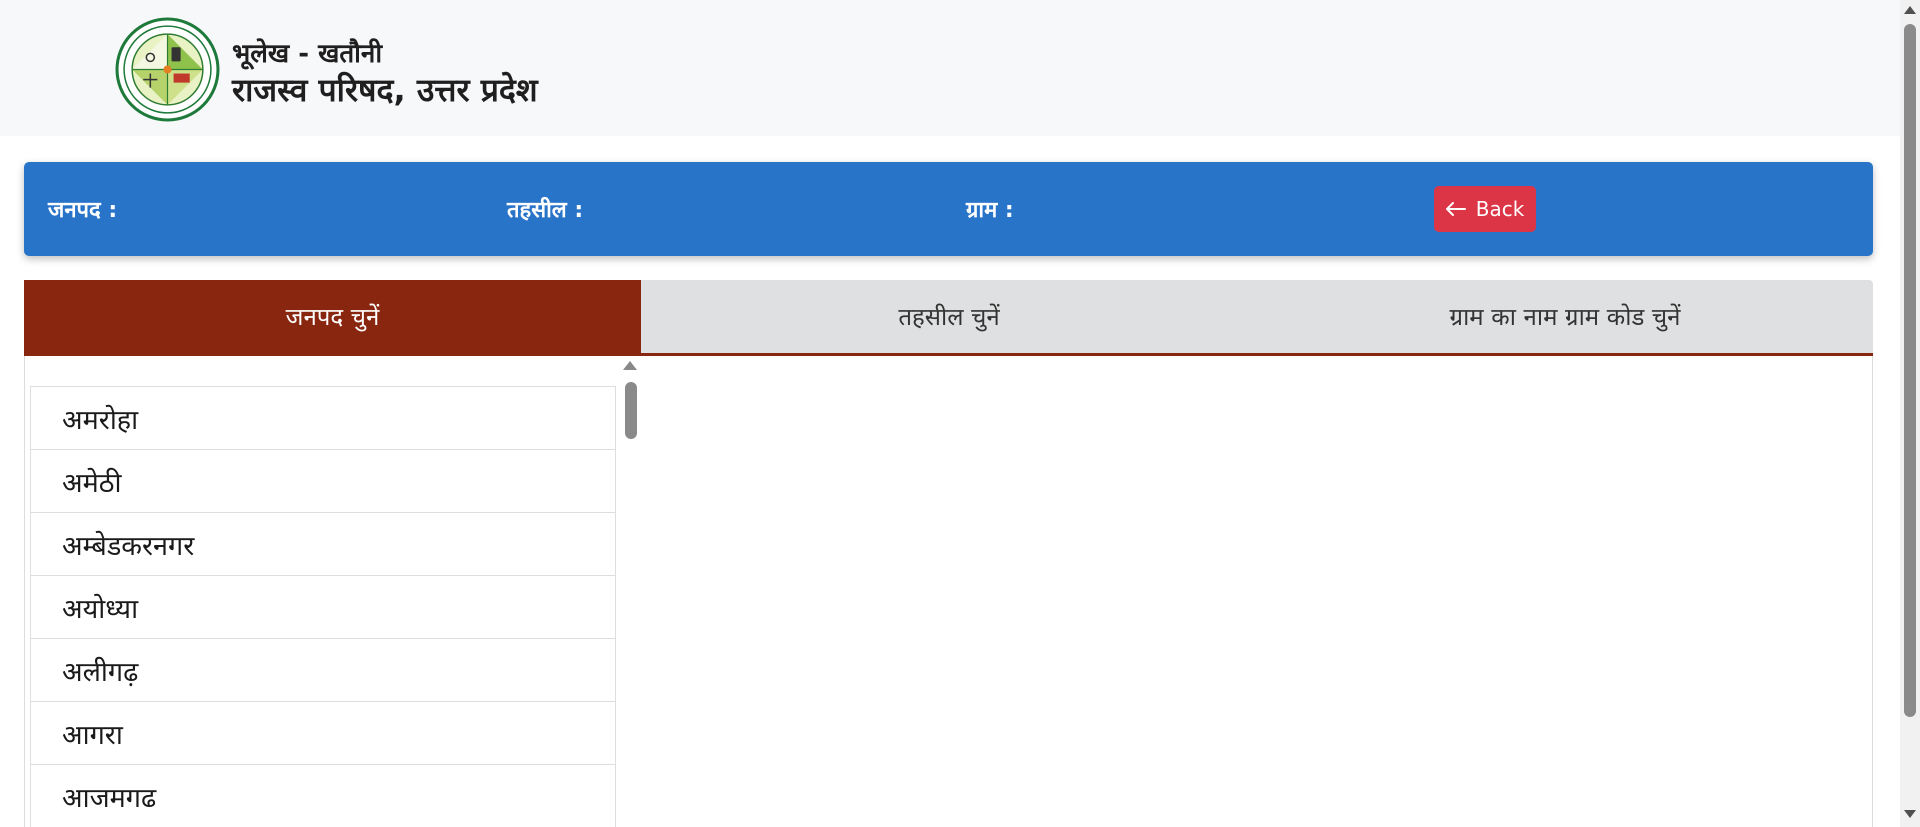 The width and height of the screenshot is (1920, 827). What do you see at coordinates (545, 210) in the screenshot?
I see `tehsil-label: तहसील :` at bounding box center [545, 210].